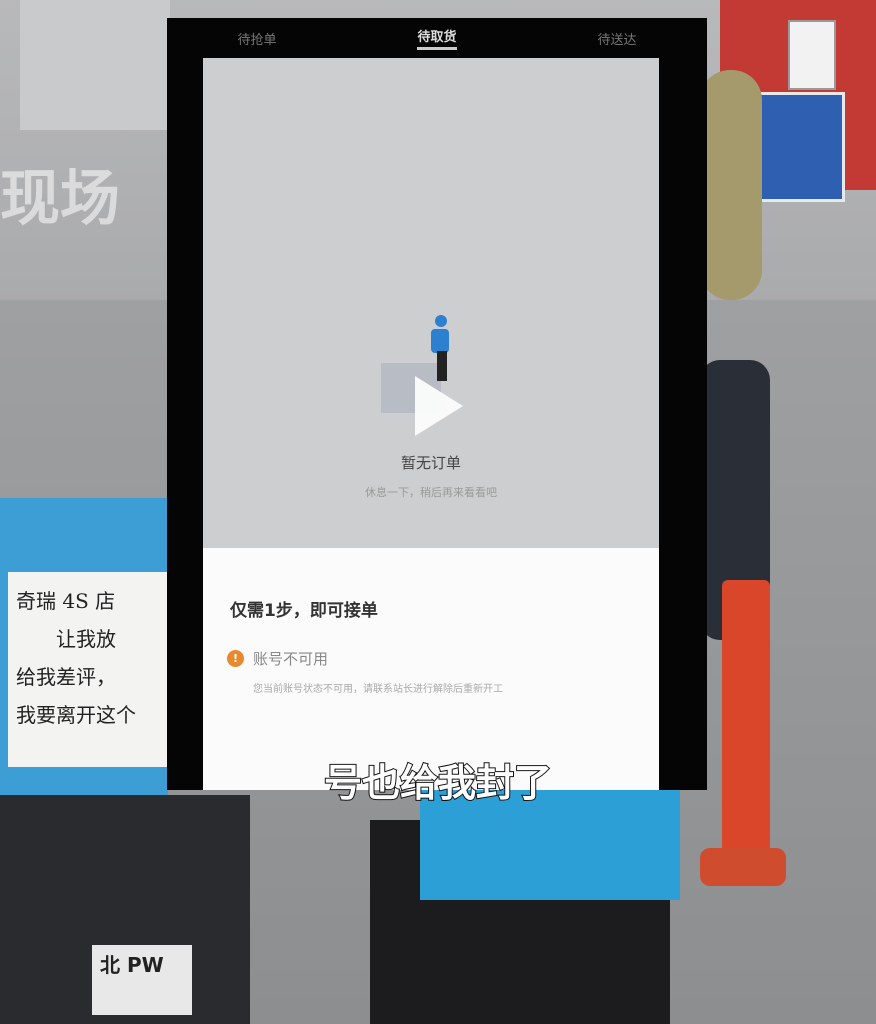 The image size is (876, 1024). What do you see at coordinates (76, 715) in the screenshot?
I see `sign-line: 我要离开这个` at bounding box center [76, 715].